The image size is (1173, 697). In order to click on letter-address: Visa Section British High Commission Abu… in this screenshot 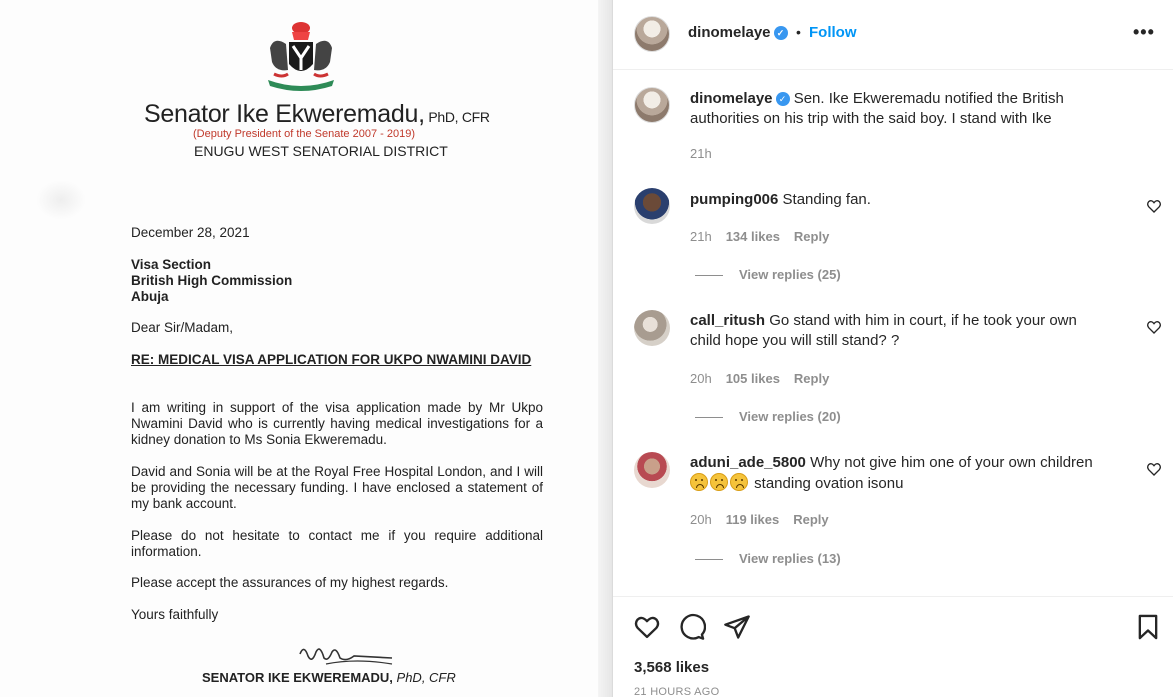, I will do `click(212, 280)`.